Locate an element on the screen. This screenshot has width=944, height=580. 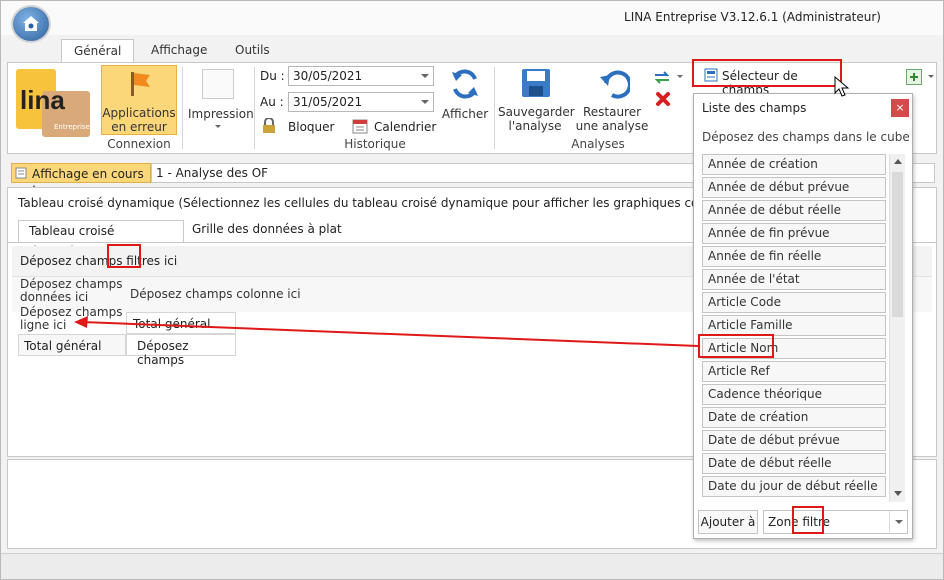
annotation-arrow is located at coordinates (386, 331).